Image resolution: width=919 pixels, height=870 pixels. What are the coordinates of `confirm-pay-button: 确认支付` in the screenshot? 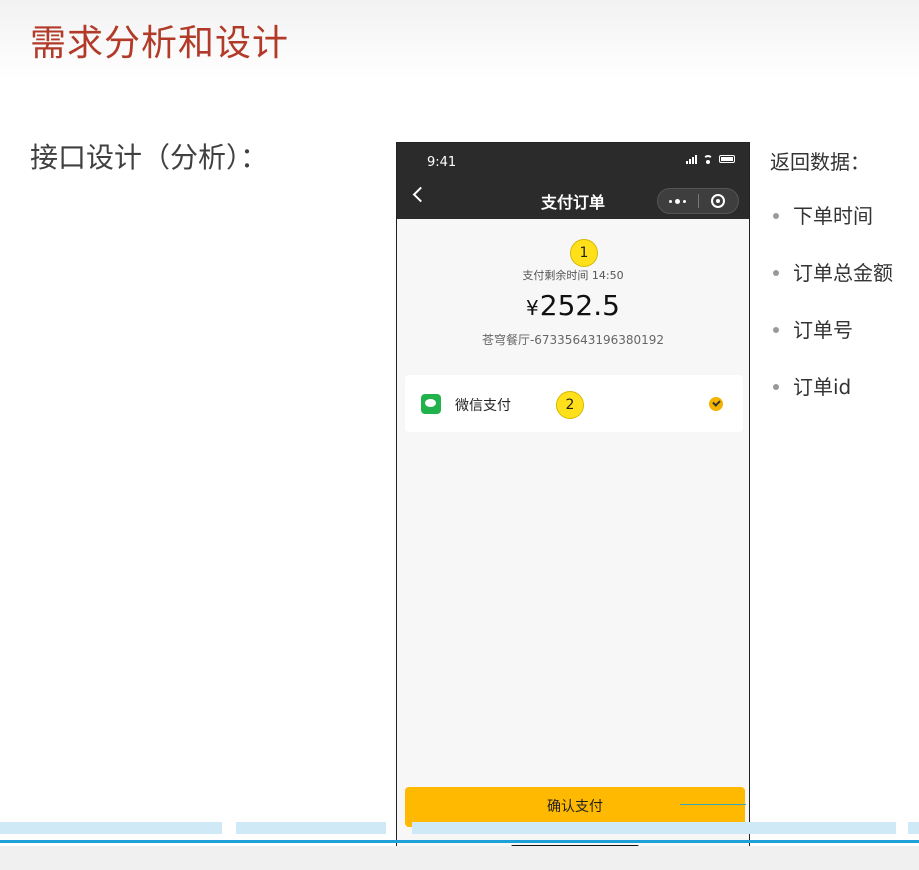 It's located at (575, 807).